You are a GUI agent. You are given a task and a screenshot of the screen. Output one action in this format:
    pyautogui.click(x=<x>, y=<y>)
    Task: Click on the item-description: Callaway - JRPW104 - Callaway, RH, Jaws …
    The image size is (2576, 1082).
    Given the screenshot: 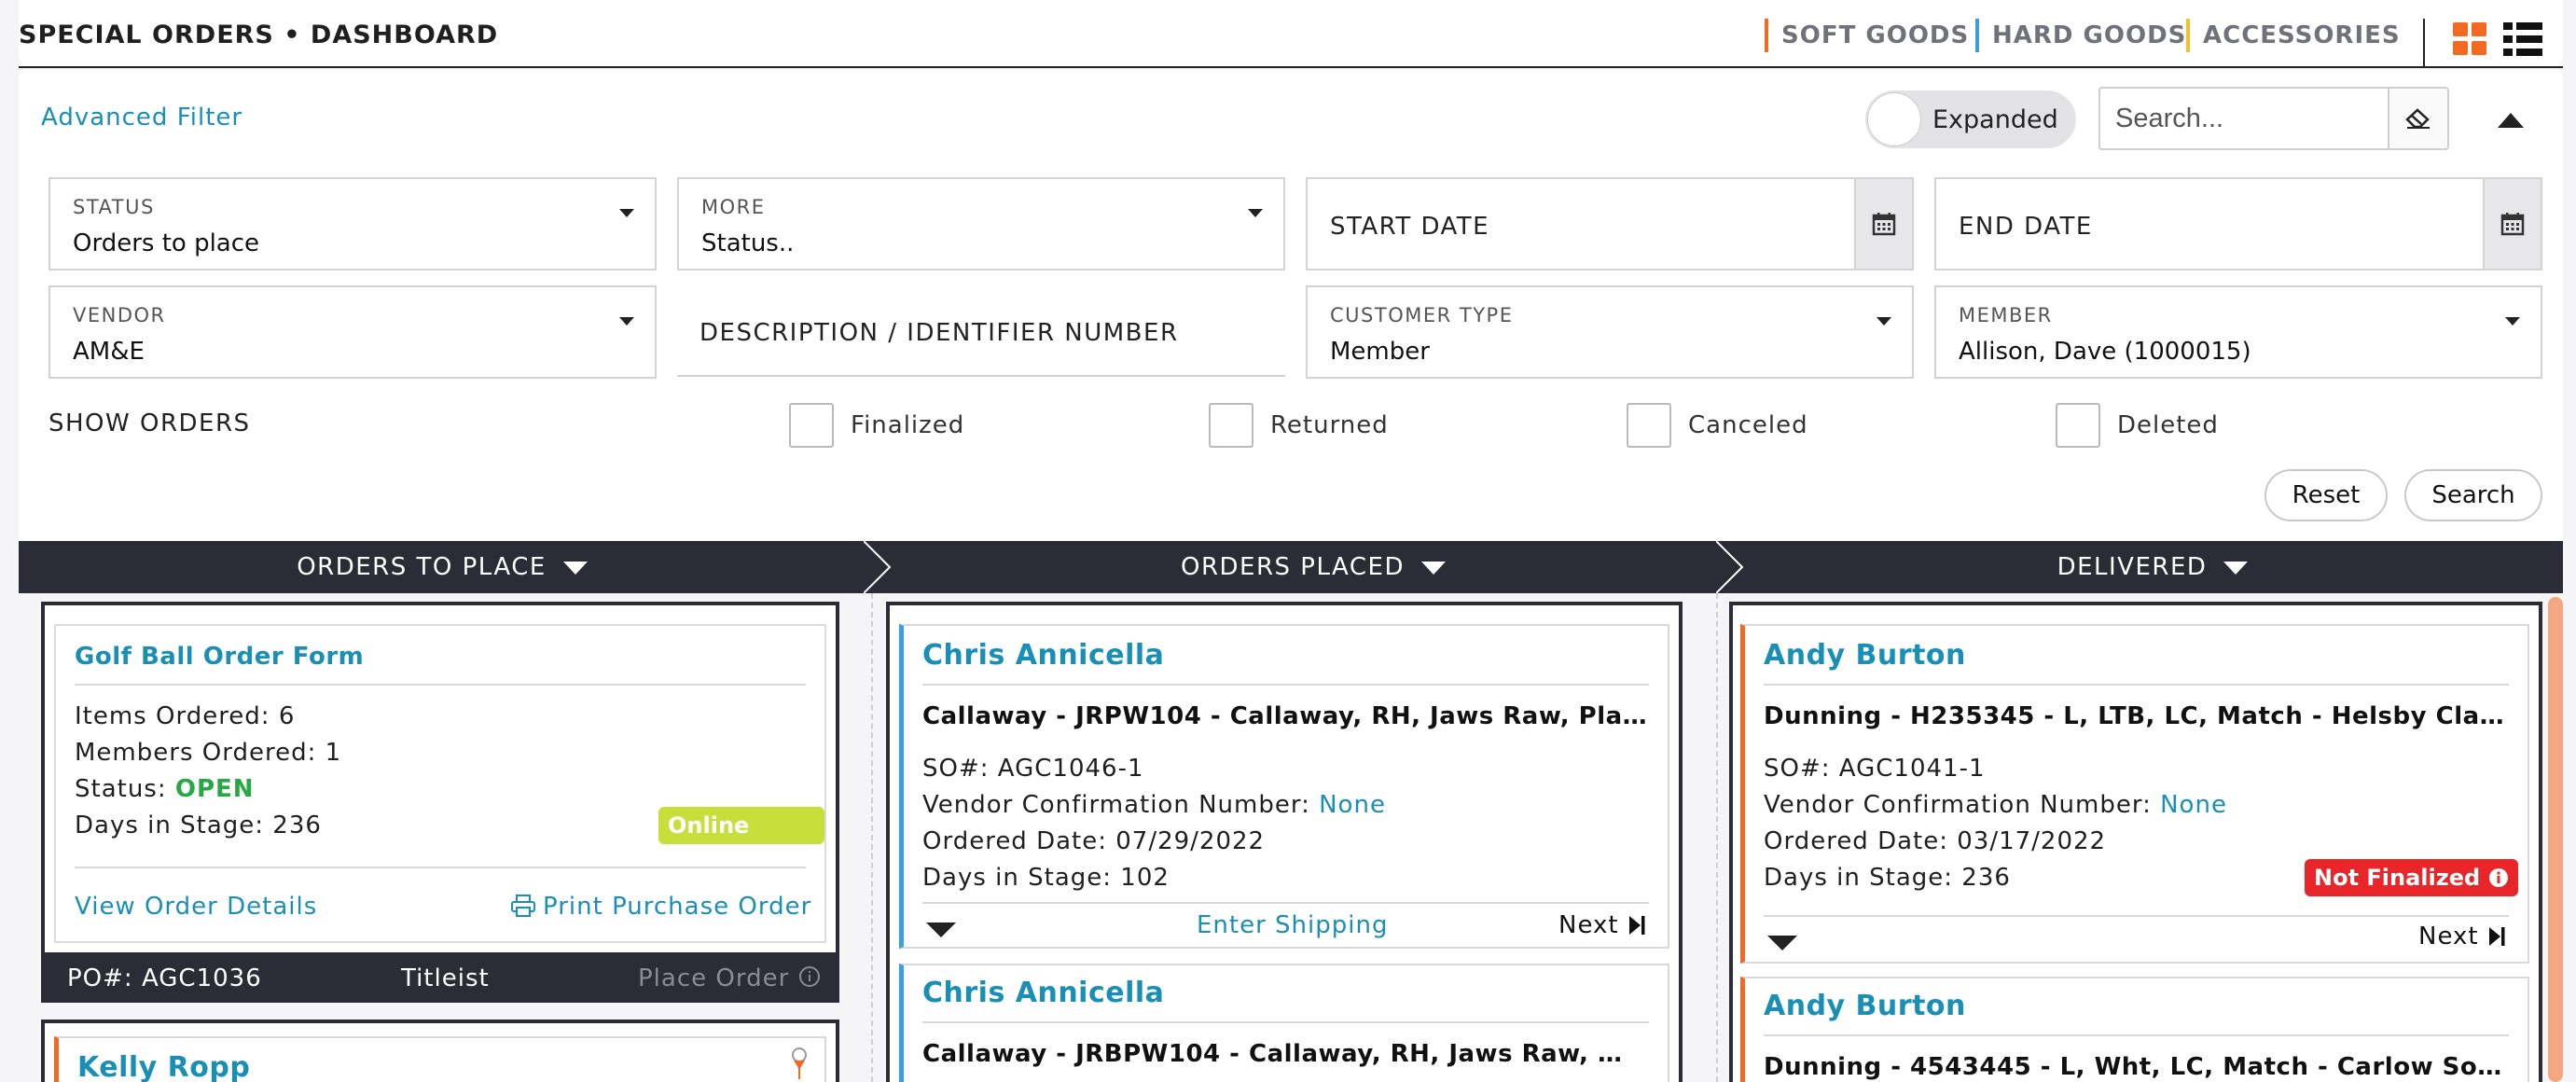 What is the action you would take?
    pyautogui.click(x=1285, y=716)
    